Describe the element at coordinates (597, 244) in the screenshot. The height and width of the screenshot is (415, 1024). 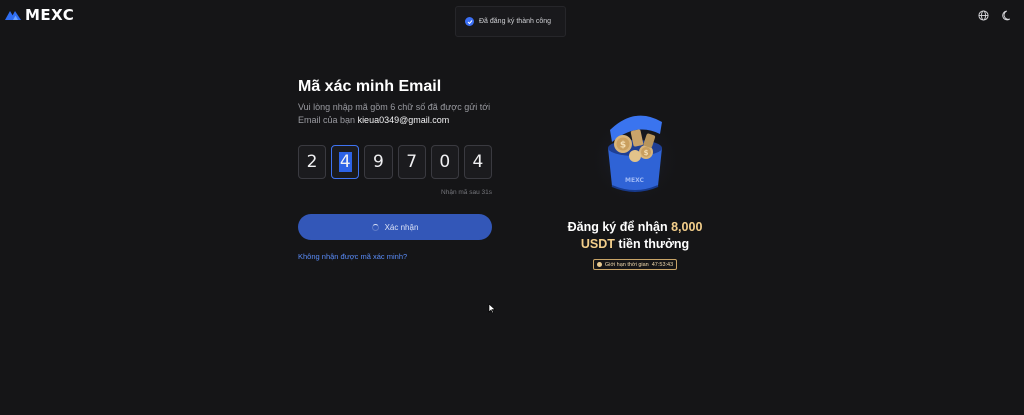
I see `promo-currency: USDT` at that location.